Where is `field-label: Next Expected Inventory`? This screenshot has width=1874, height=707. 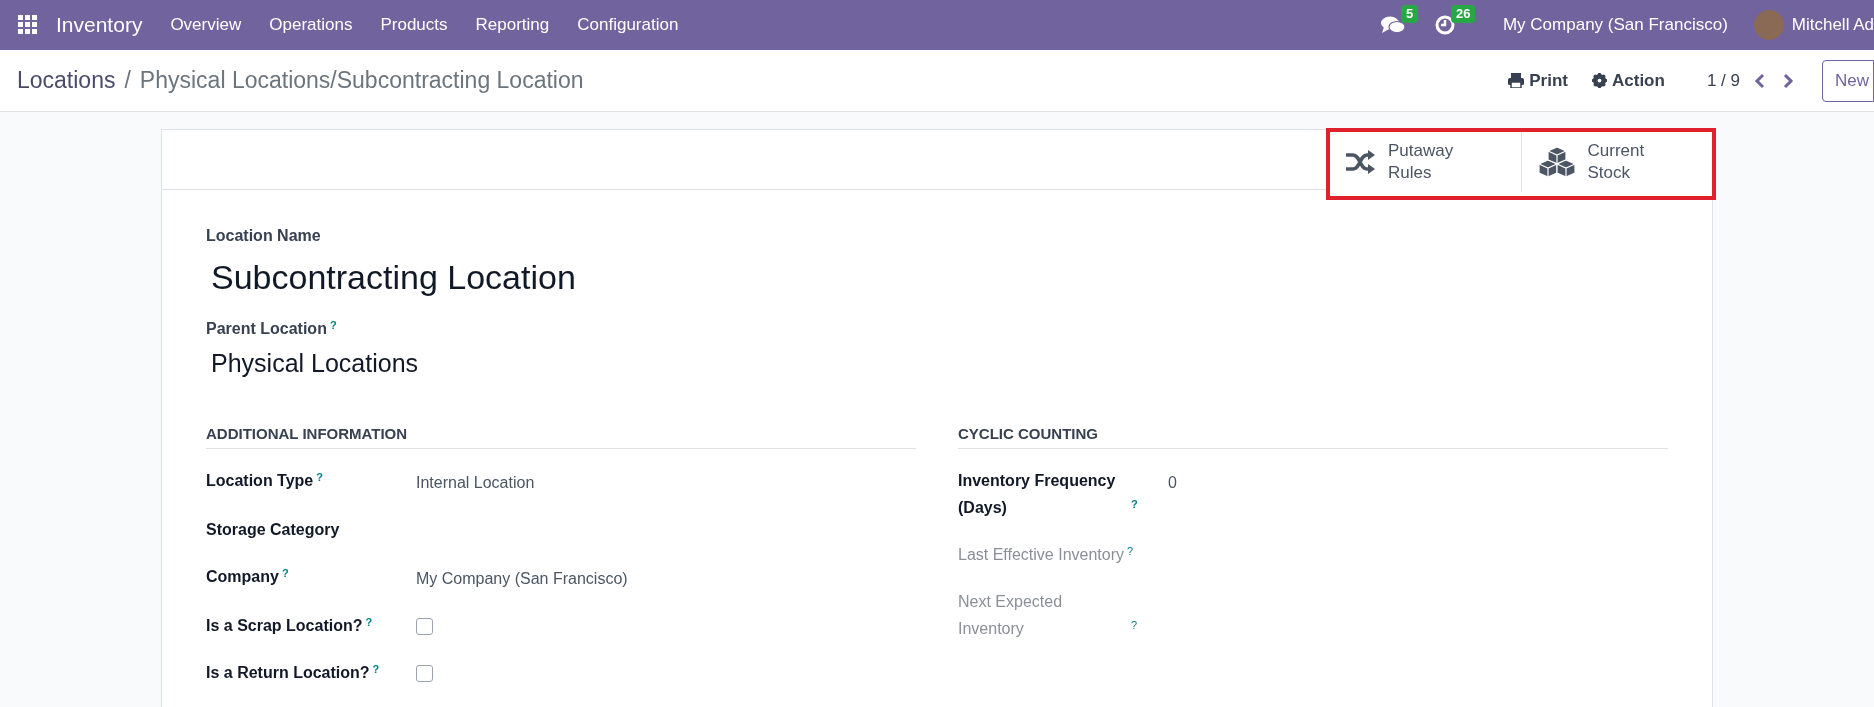 field-label: Next Expected Inventory is located at coordinates (1011, 615).